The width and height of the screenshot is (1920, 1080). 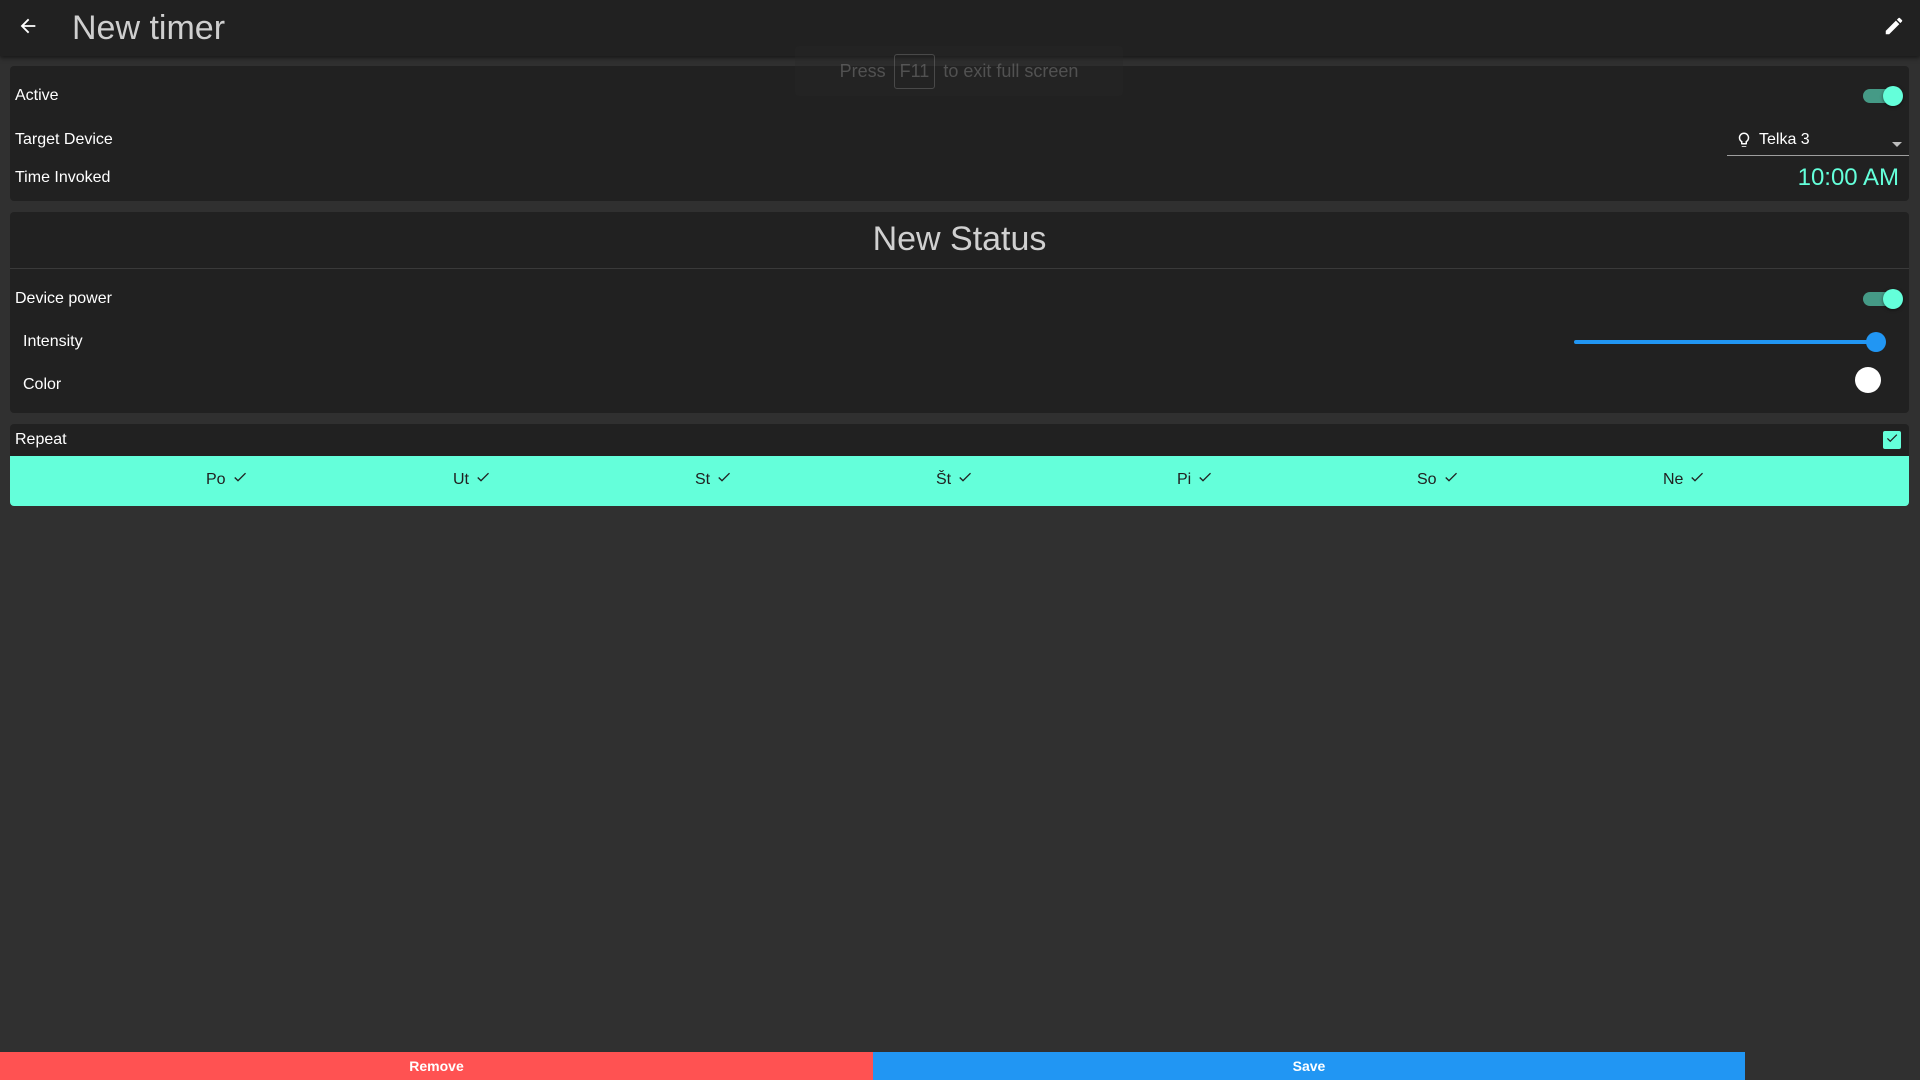 What do you see at coordinates (64, 139) in the screenshot?
I see `target-device-label: Target Device` at bounding box center [64, 139].